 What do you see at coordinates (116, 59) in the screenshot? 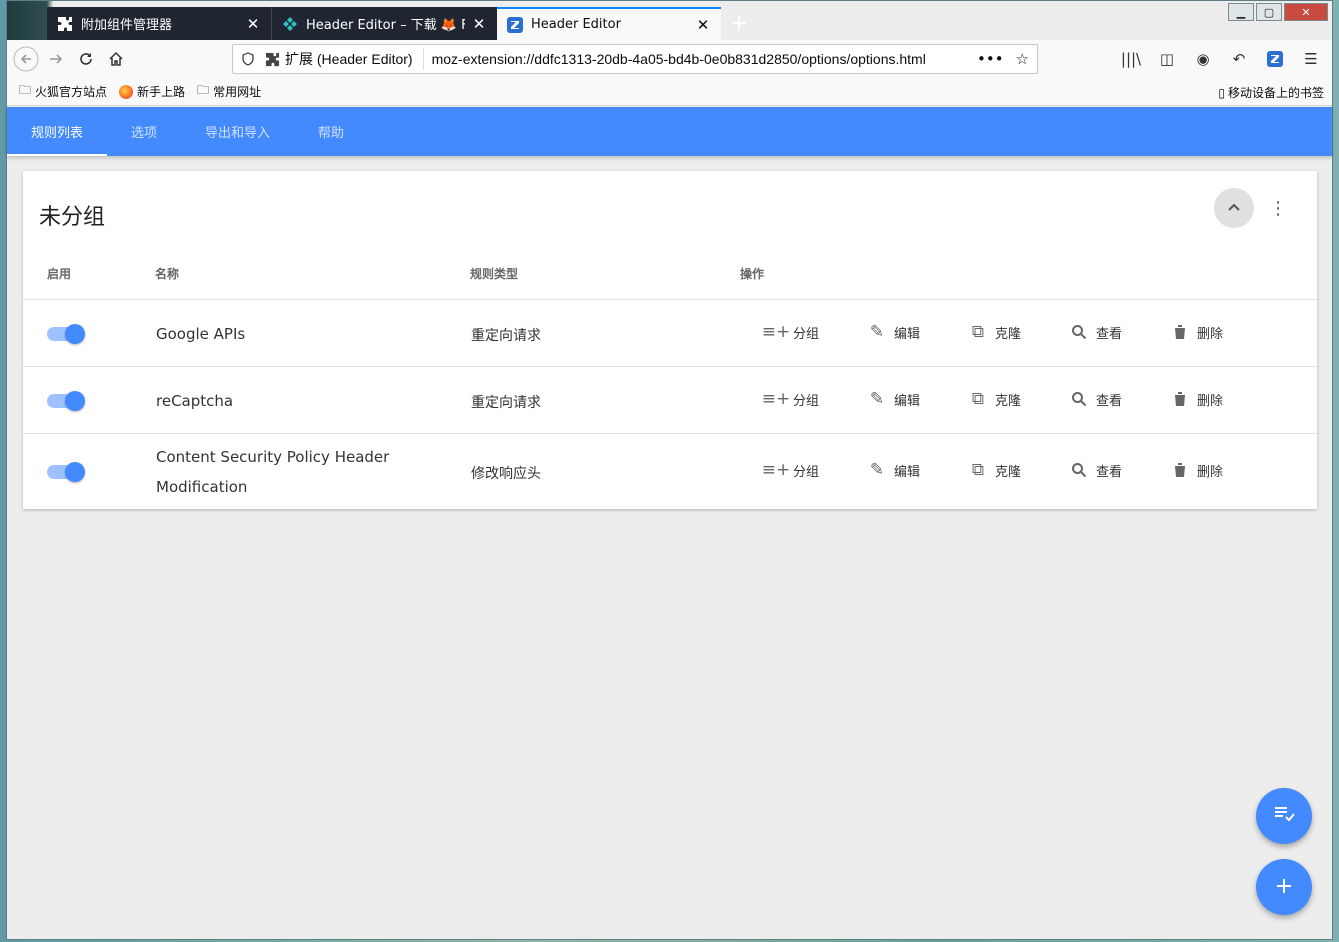
I see `home-icon` at bounding box center [116, 59].